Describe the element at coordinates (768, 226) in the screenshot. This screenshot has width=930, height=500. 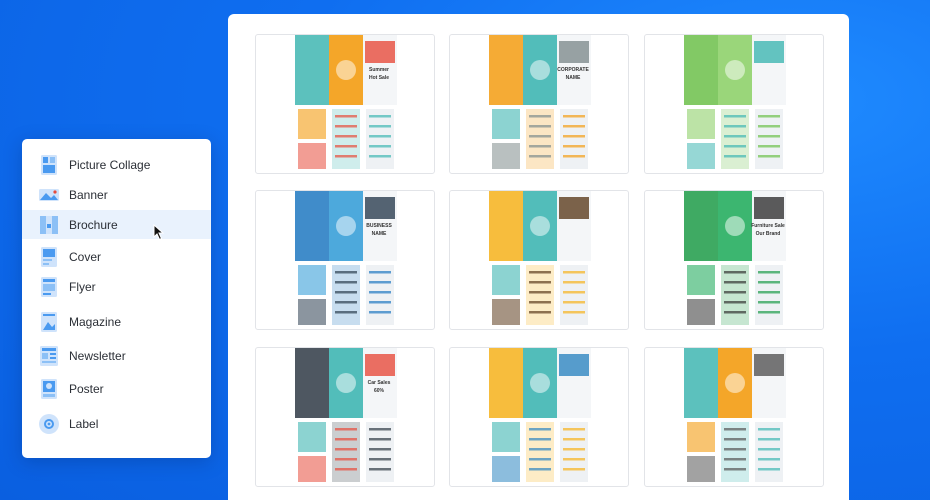
I see `template-caption: Furniture Sale` at that location.